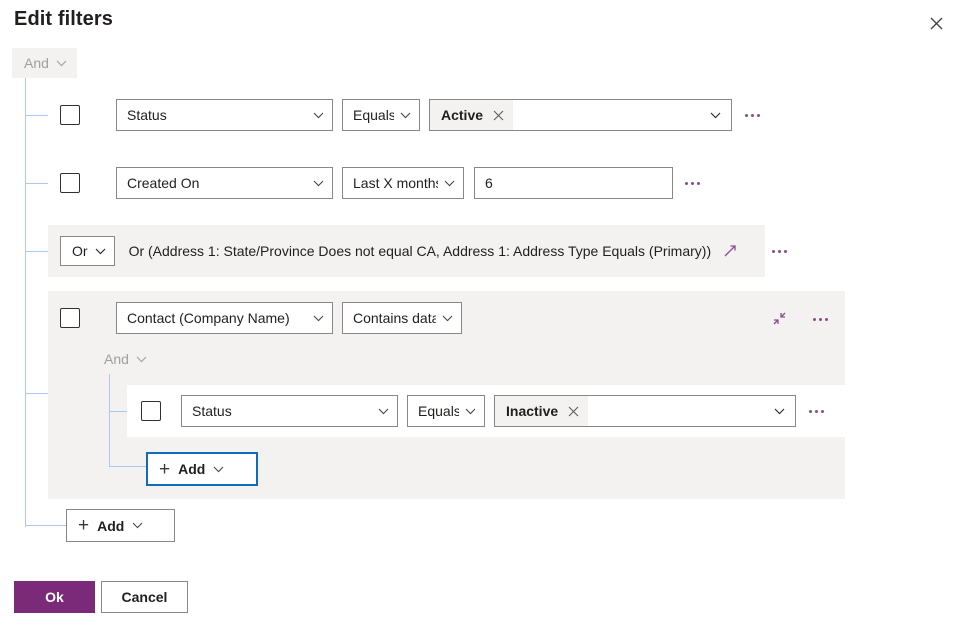  Describe the element at coordinates (573, 183) in the screenshot. I see `value-number-input: 6` at that location.